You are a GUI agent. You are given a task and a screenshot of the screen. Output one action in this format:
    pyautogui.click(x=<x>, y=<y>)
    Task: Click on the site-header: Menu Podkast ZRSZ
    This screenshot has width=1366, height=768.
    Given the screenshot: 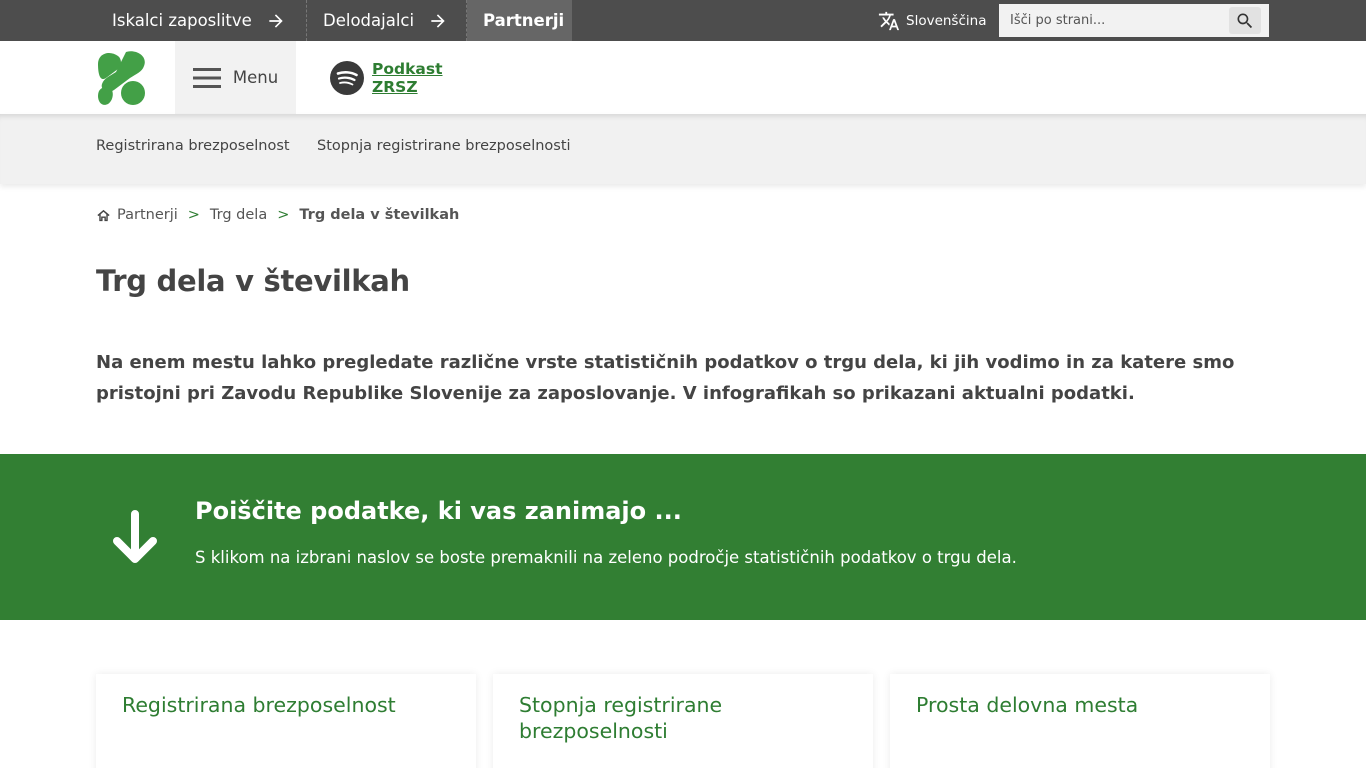 What is the action you would take?
    pyautogui.click(x=683, y=77)
    